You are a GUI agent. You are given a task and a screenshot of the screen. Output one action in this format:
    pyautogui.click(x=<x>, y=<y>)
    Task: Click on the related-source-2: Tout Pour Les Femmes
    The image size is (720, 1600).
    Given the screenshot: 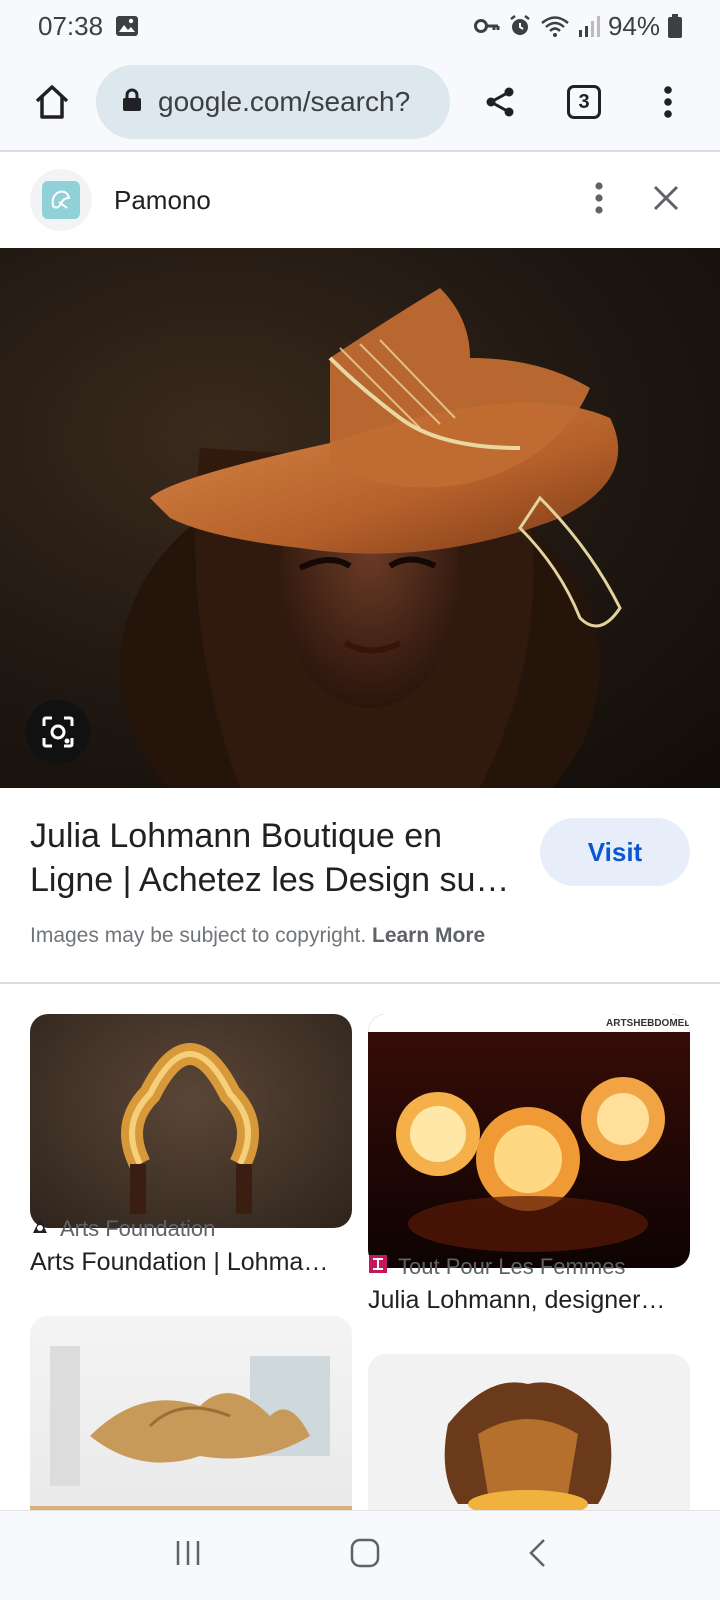 What is the action you would take?
    pyautogui.click(x=496, y=1267)
    